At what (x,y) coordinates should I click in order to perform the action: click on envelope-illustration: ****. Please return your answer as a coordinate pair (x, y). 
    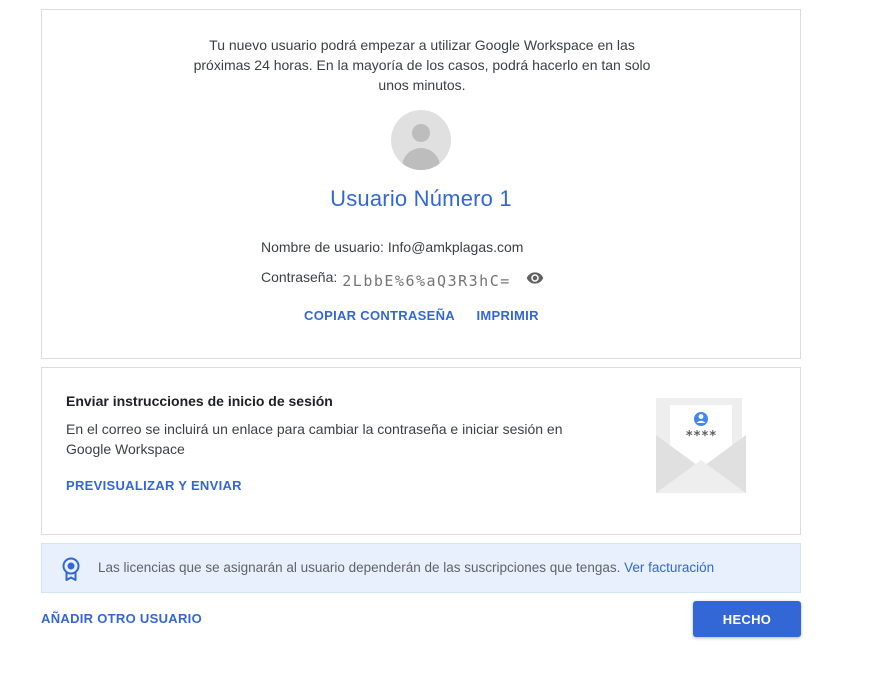
    Looking at the image, I should click on (697, 450).